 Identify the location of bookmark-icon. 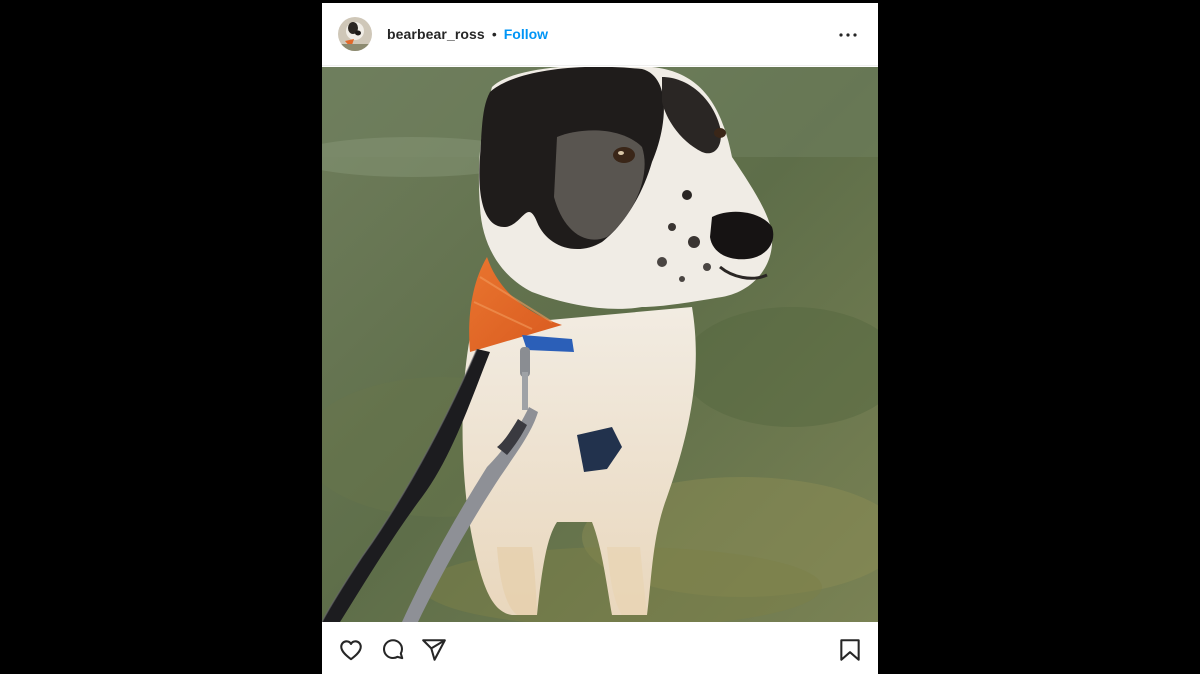
(850, 650).